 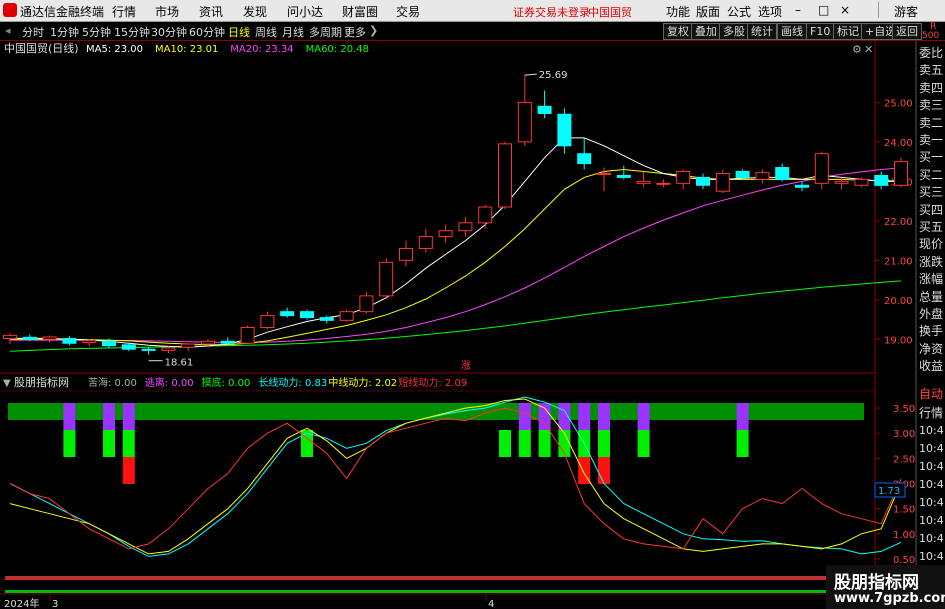 What do you see at coordinates (906, 11) in the screenshot?
I see `guest-label: 游客` at bounding box center [906, 11].